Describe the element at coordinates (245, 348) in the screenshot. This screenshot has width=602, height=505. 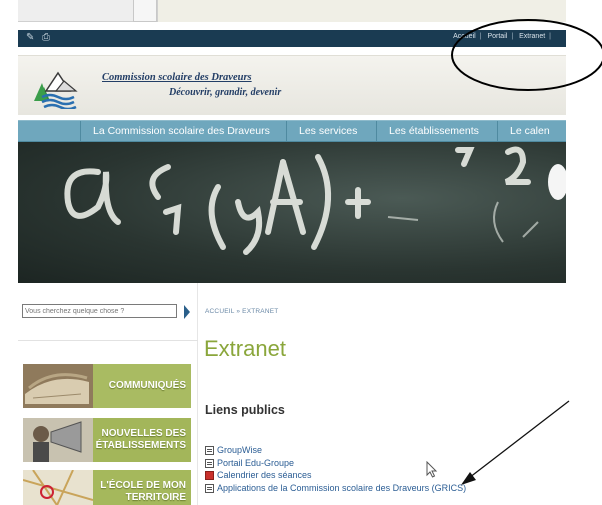
I see `page-title: Extranet` at that location.